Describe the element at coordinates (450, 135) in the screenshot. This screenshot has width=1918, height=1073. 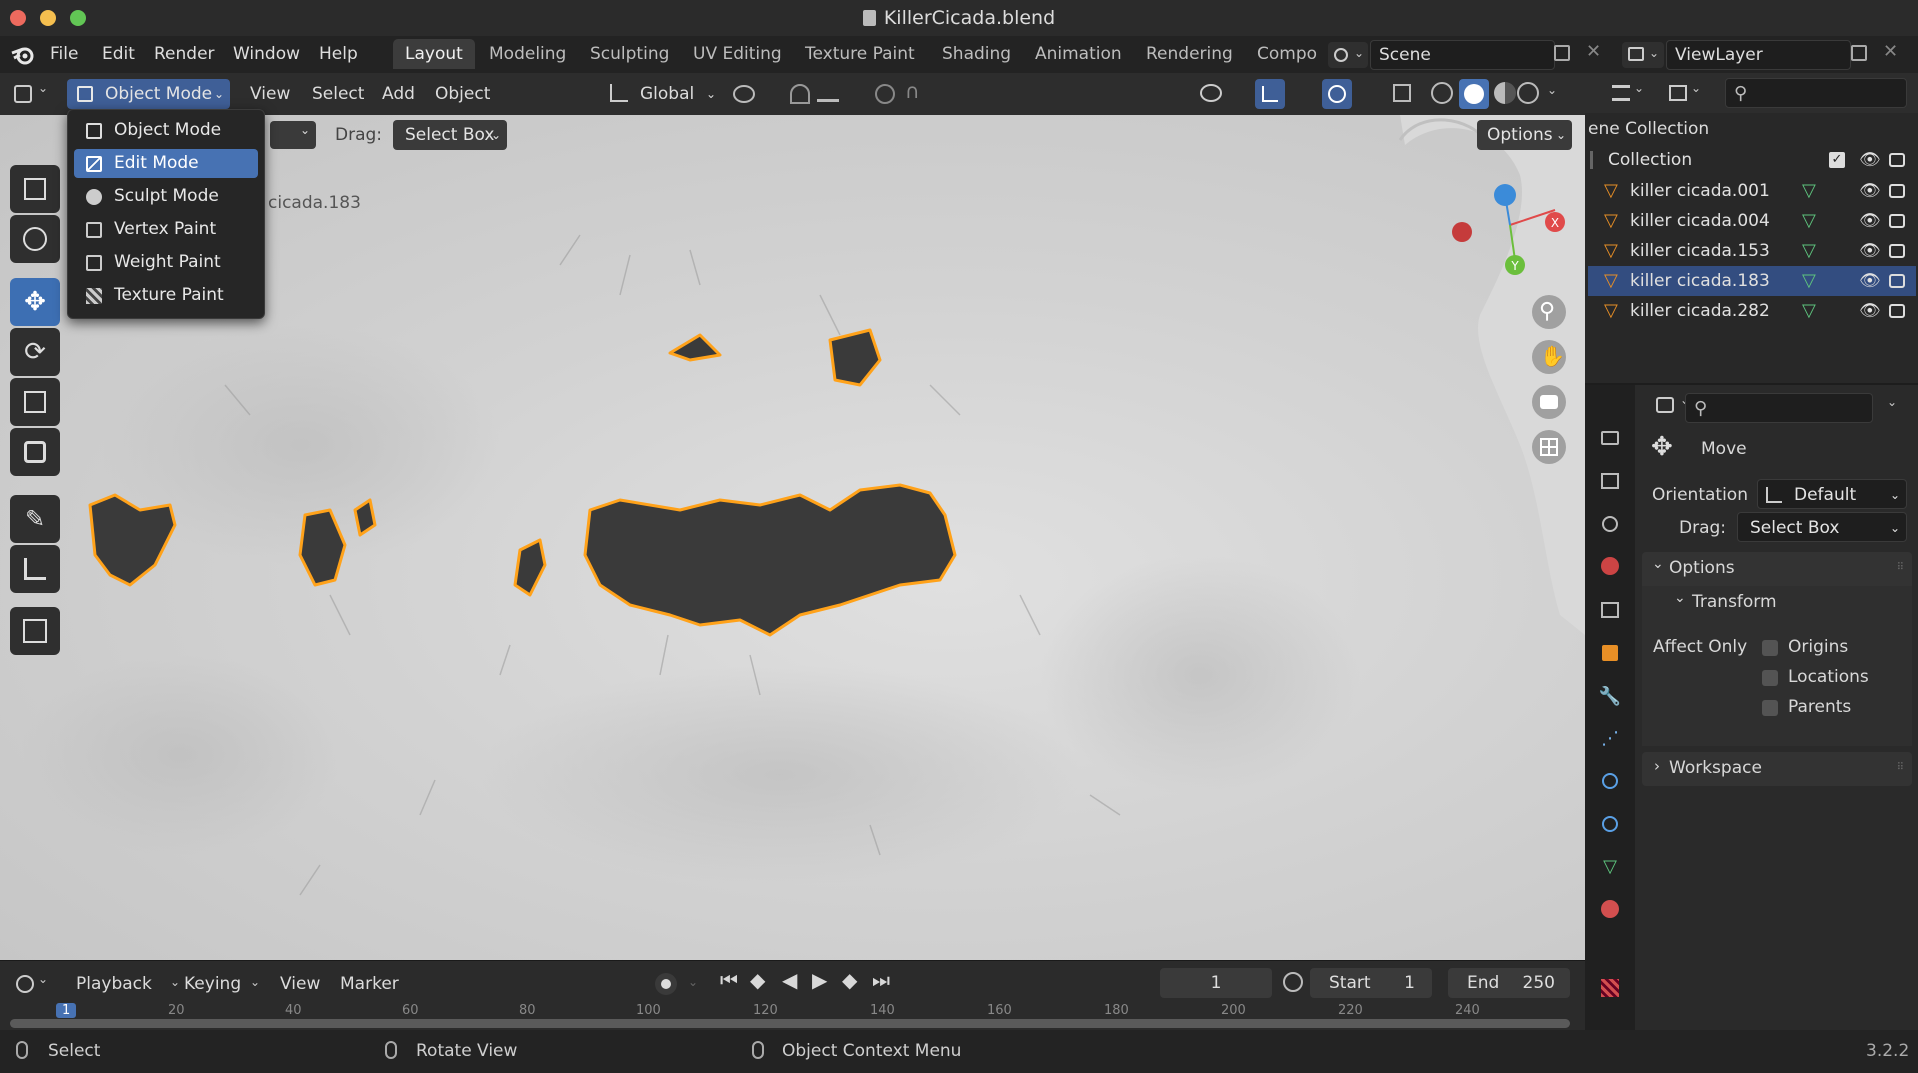
I see `drag-select-box-dropdown: Select Box ⌄` at that location.